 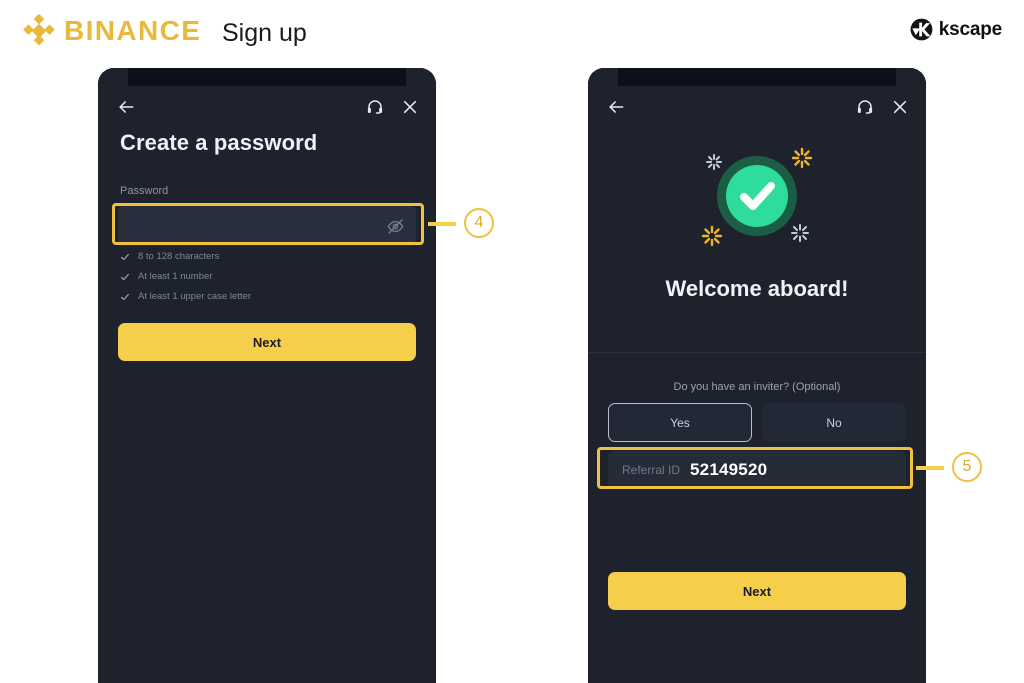 I want to click on referral-id-field: Referral ID 52149520, so click(x=757, y=470).